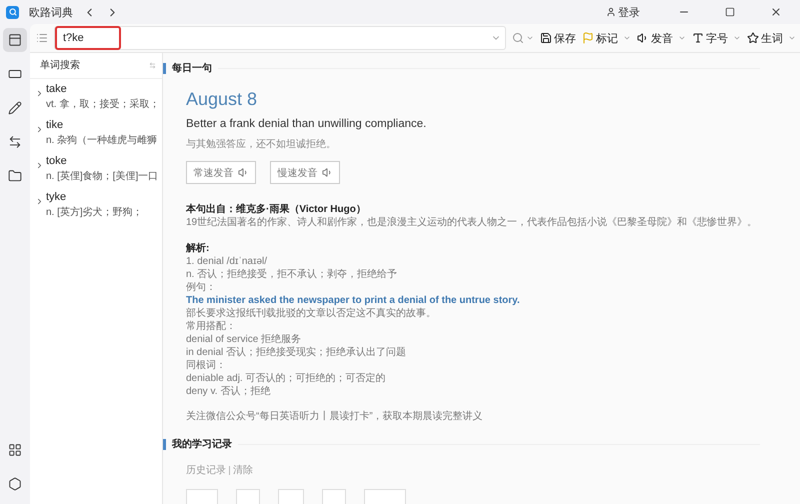 Image resolution: width=800 pixels, height=504 pixels. Describe the element at coordinates (280, 38) in the screenshot. I see `search-bar: t?ke` at that location.